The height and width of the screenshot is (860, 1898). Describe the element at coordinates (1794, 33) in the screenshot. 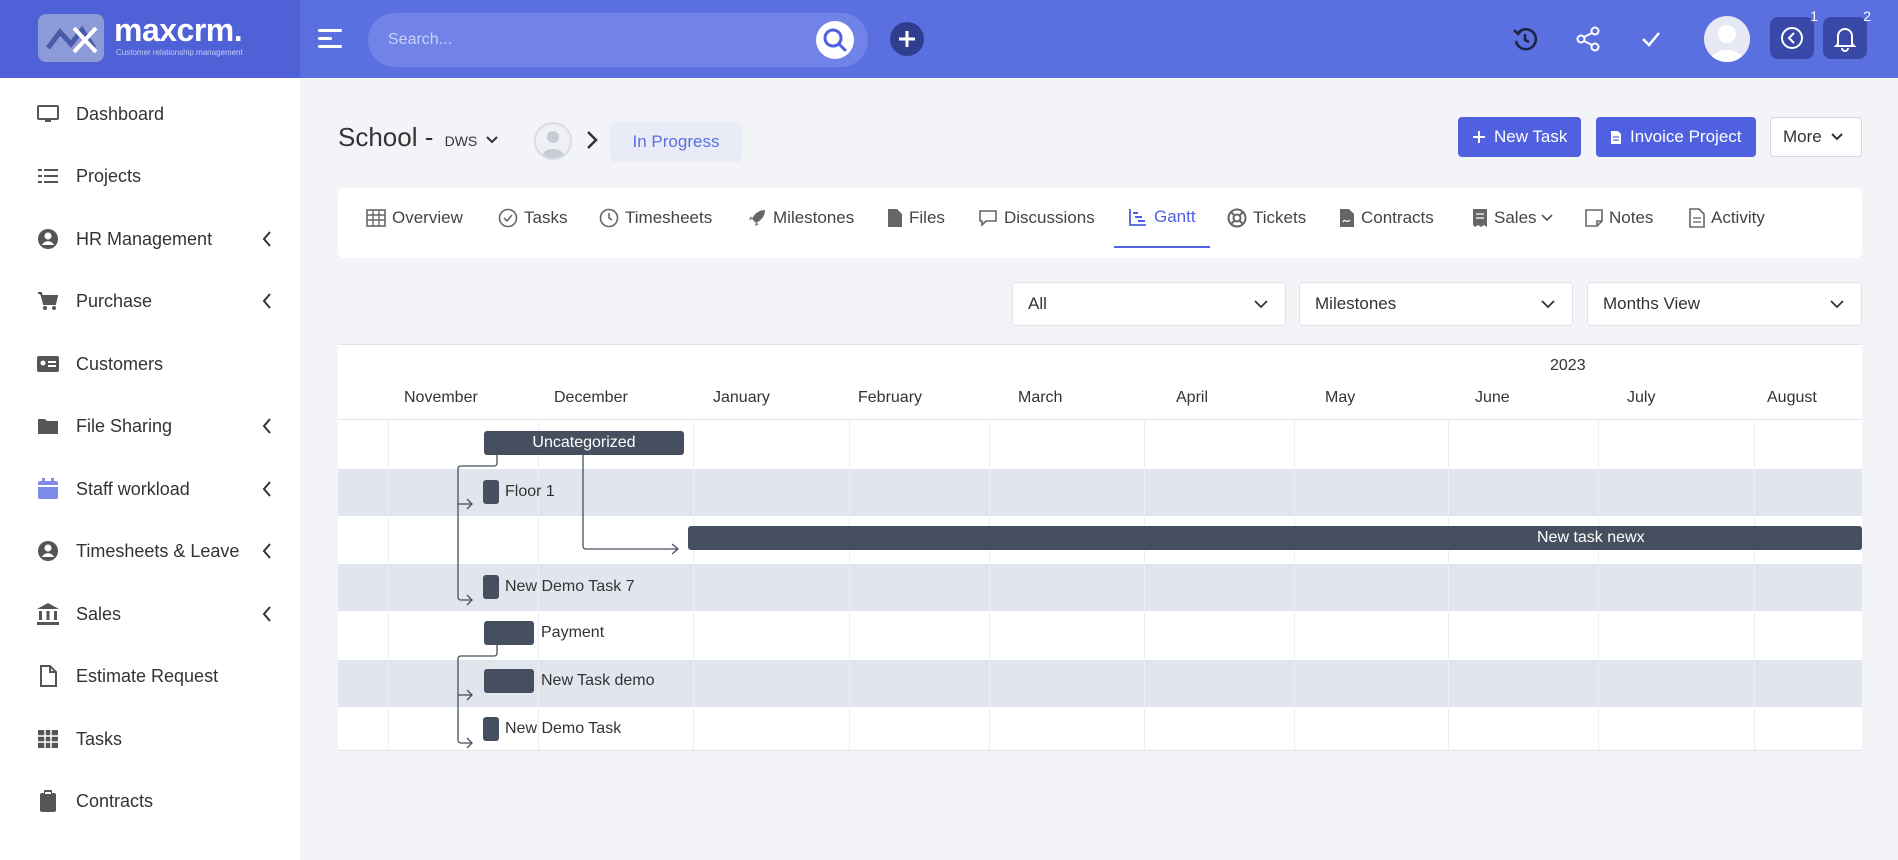

I see `timers-button: 1` at that location.